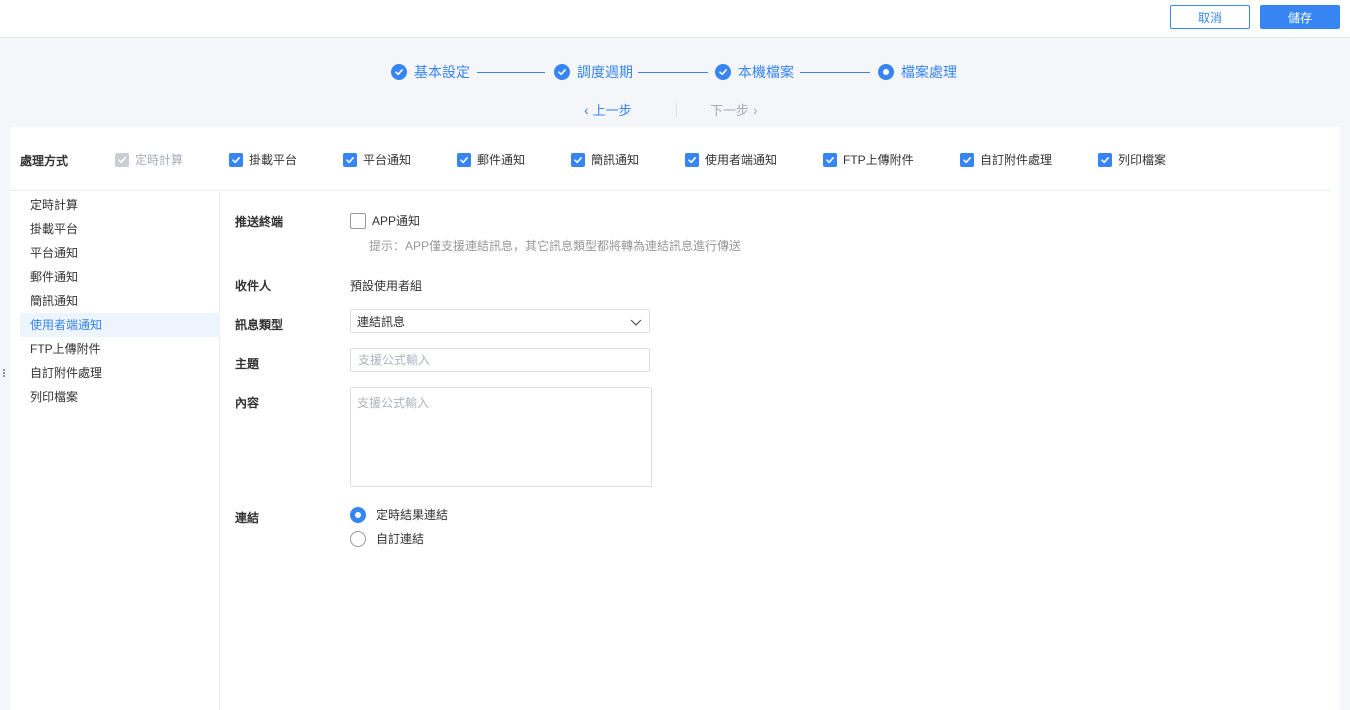 The width and height of the screenshot is (1350, 710). I want to click on step-local-files: 本機檔案, so click(754, 72).